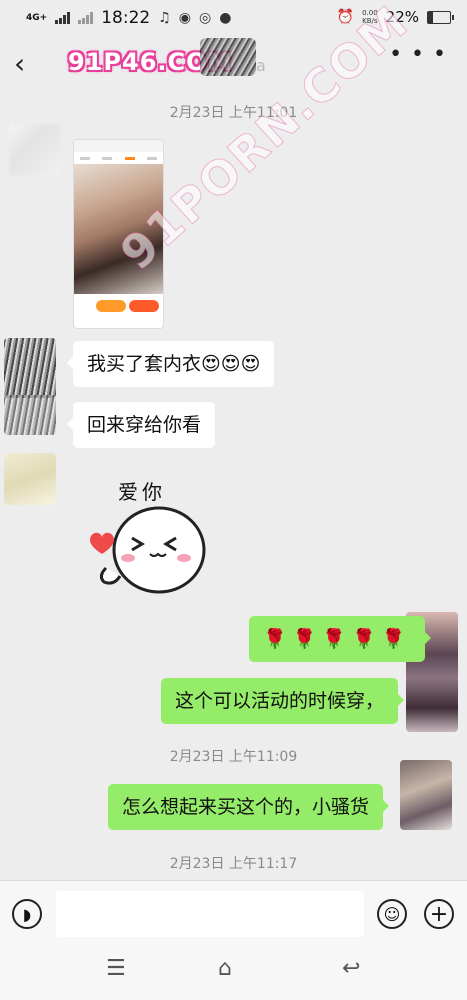 The width and height of the screenshot is (467, 1000). What do you see at coordinates (439, 914) in the screenshot?
I see `plus-icon: +` at bounding box center [439, 914].